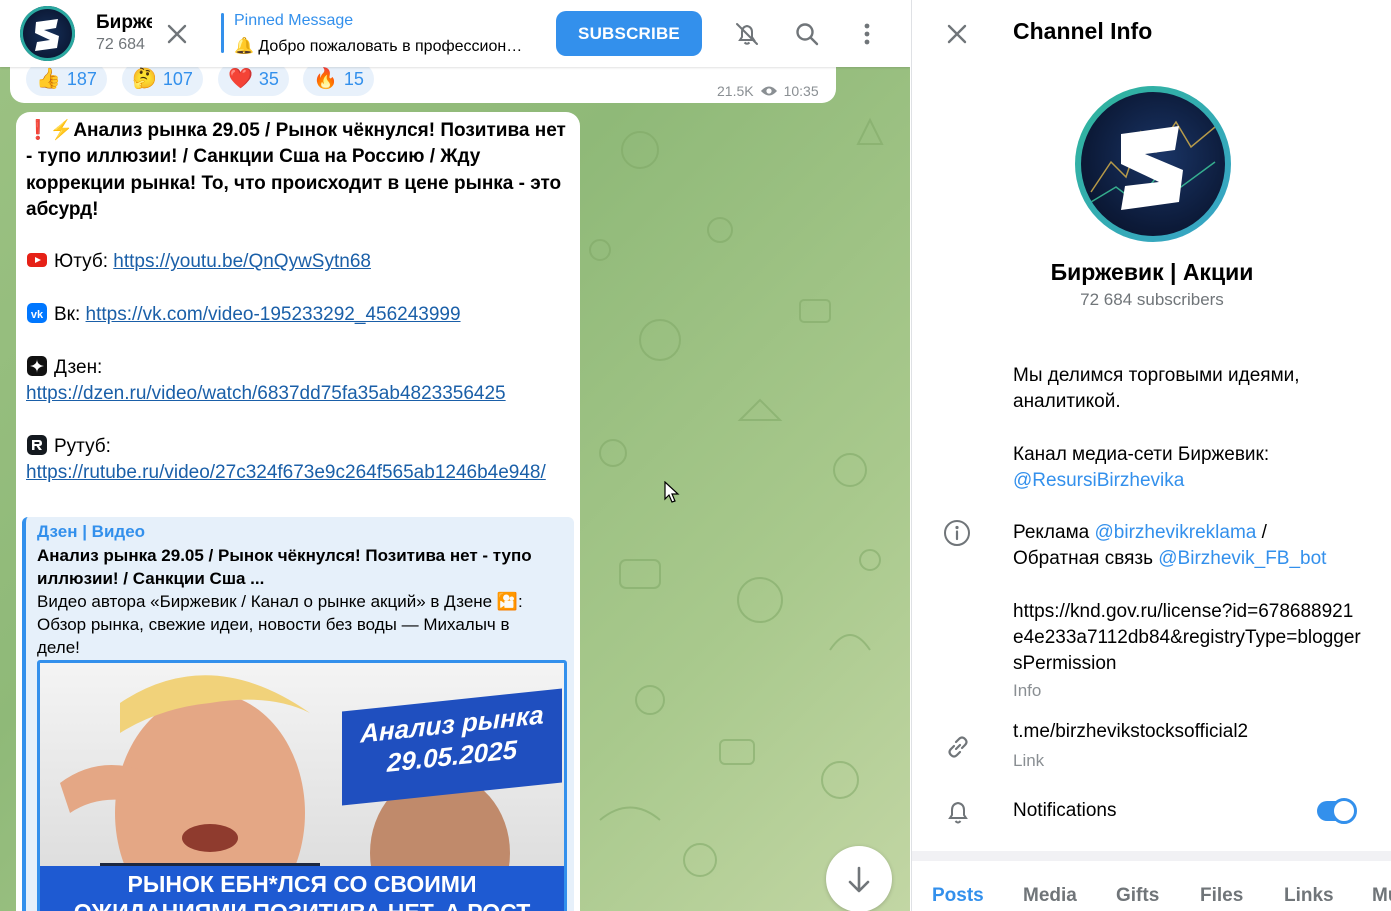 The width and height of the screenshot is (1391, 911). I want to click on ad-line: Реклама @birzhevikreklama /, so click(1188, 533).